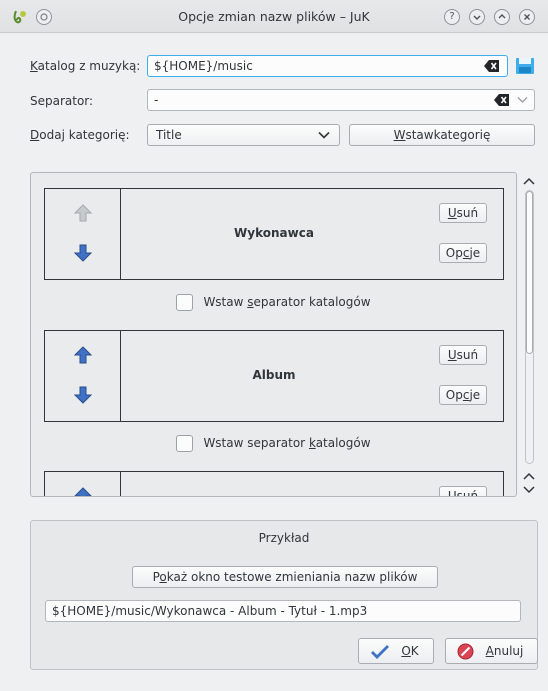 Image resolution: width=548 pixels, height=691 pixels. What do you see at coordinates (85, 66) in the screenshot?
I see `music-folder-label: Katalog z muzyką:` at bounding box center [85, 66].